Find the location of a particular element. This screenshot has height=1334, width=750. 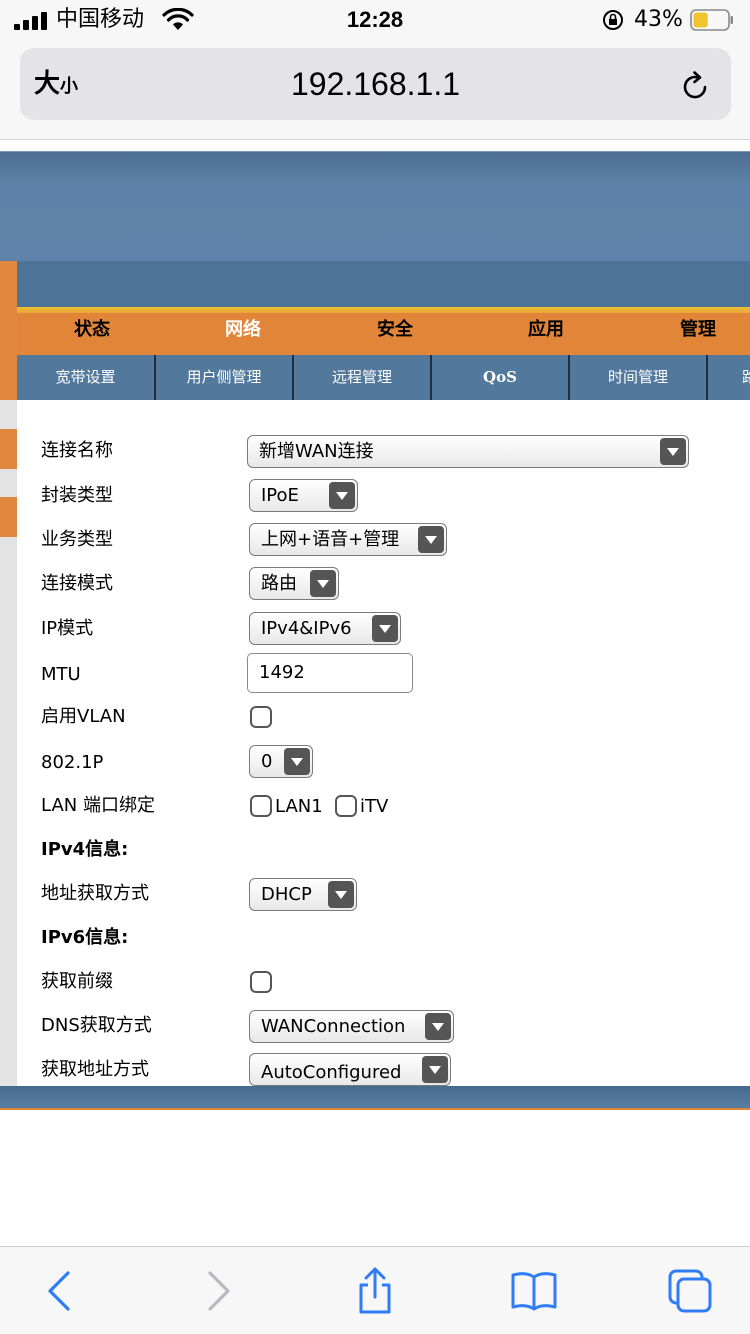

dot1p-label: 802.1P is located at coordinates (72, 762).